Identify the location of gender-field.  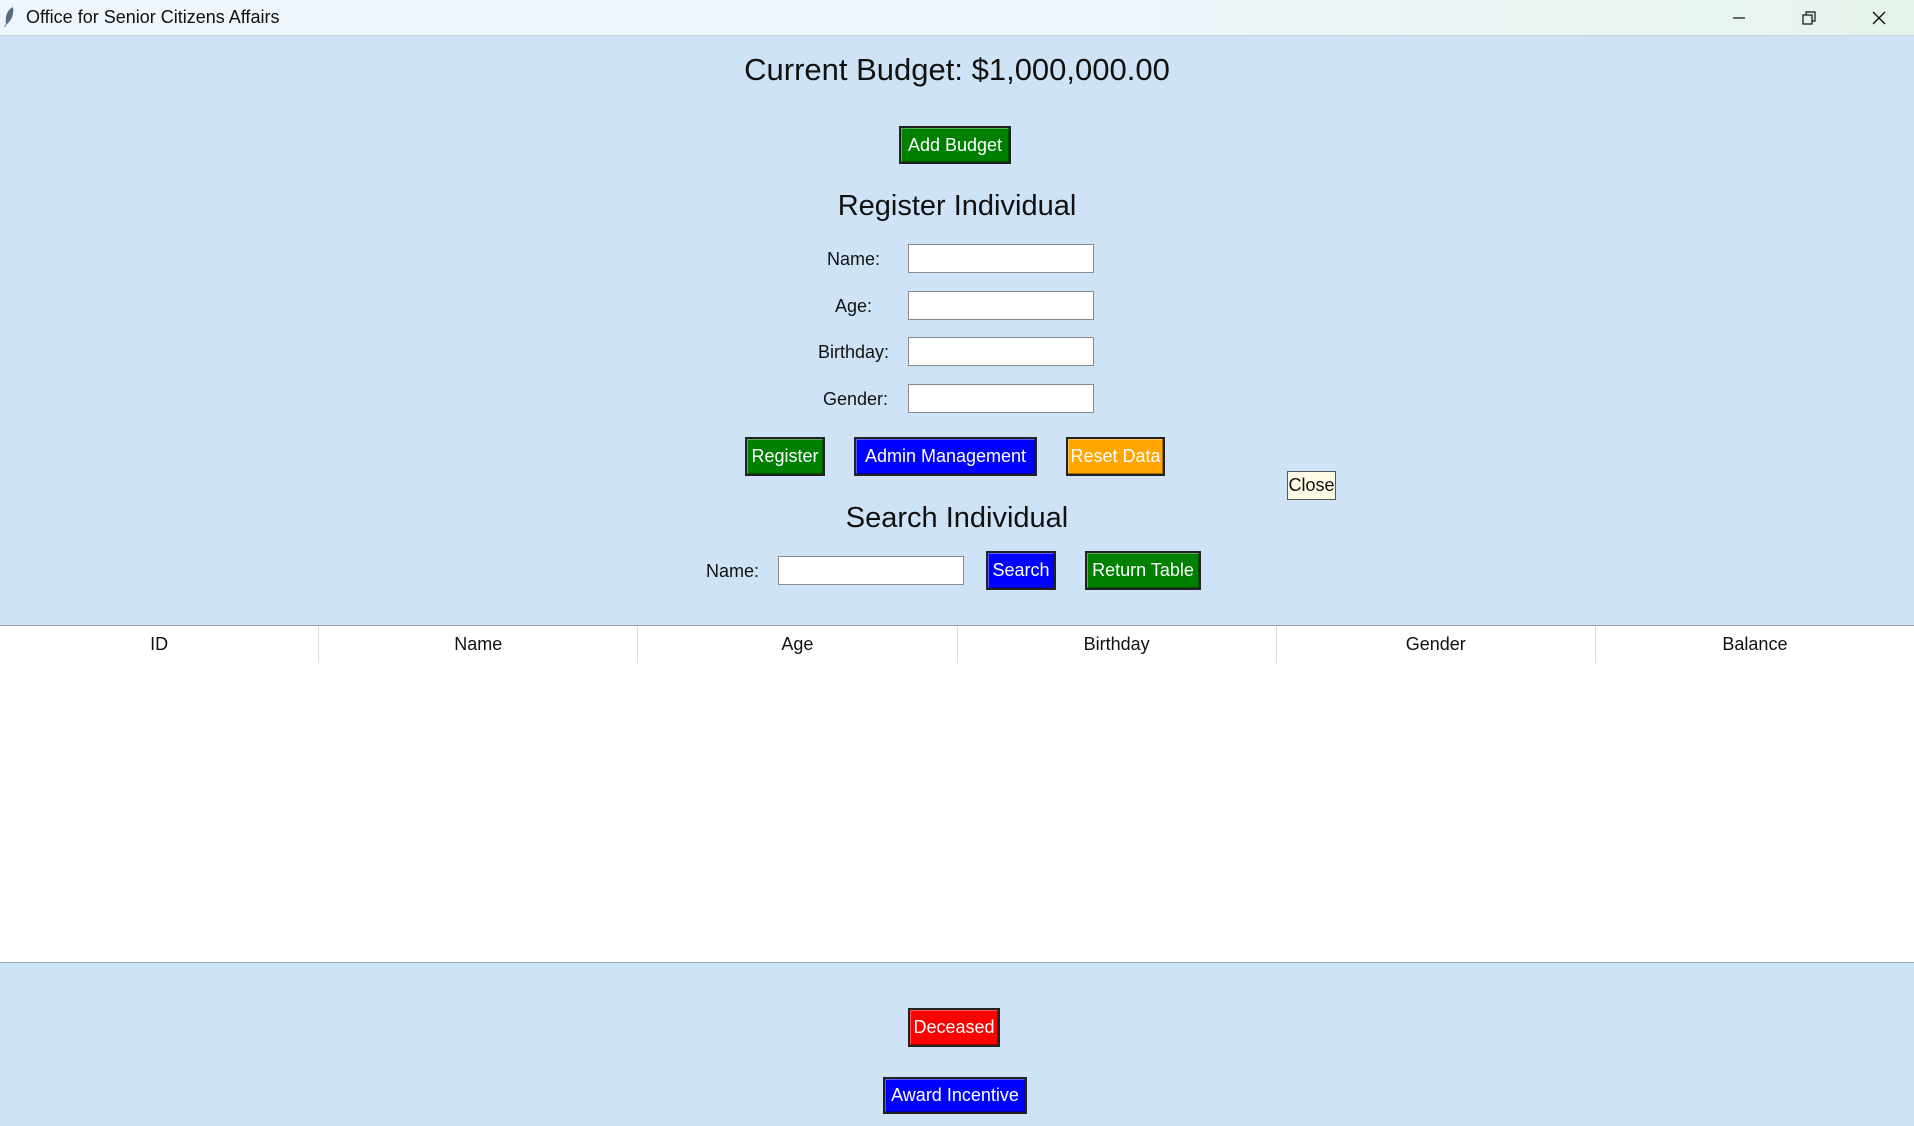
(1001, 398).